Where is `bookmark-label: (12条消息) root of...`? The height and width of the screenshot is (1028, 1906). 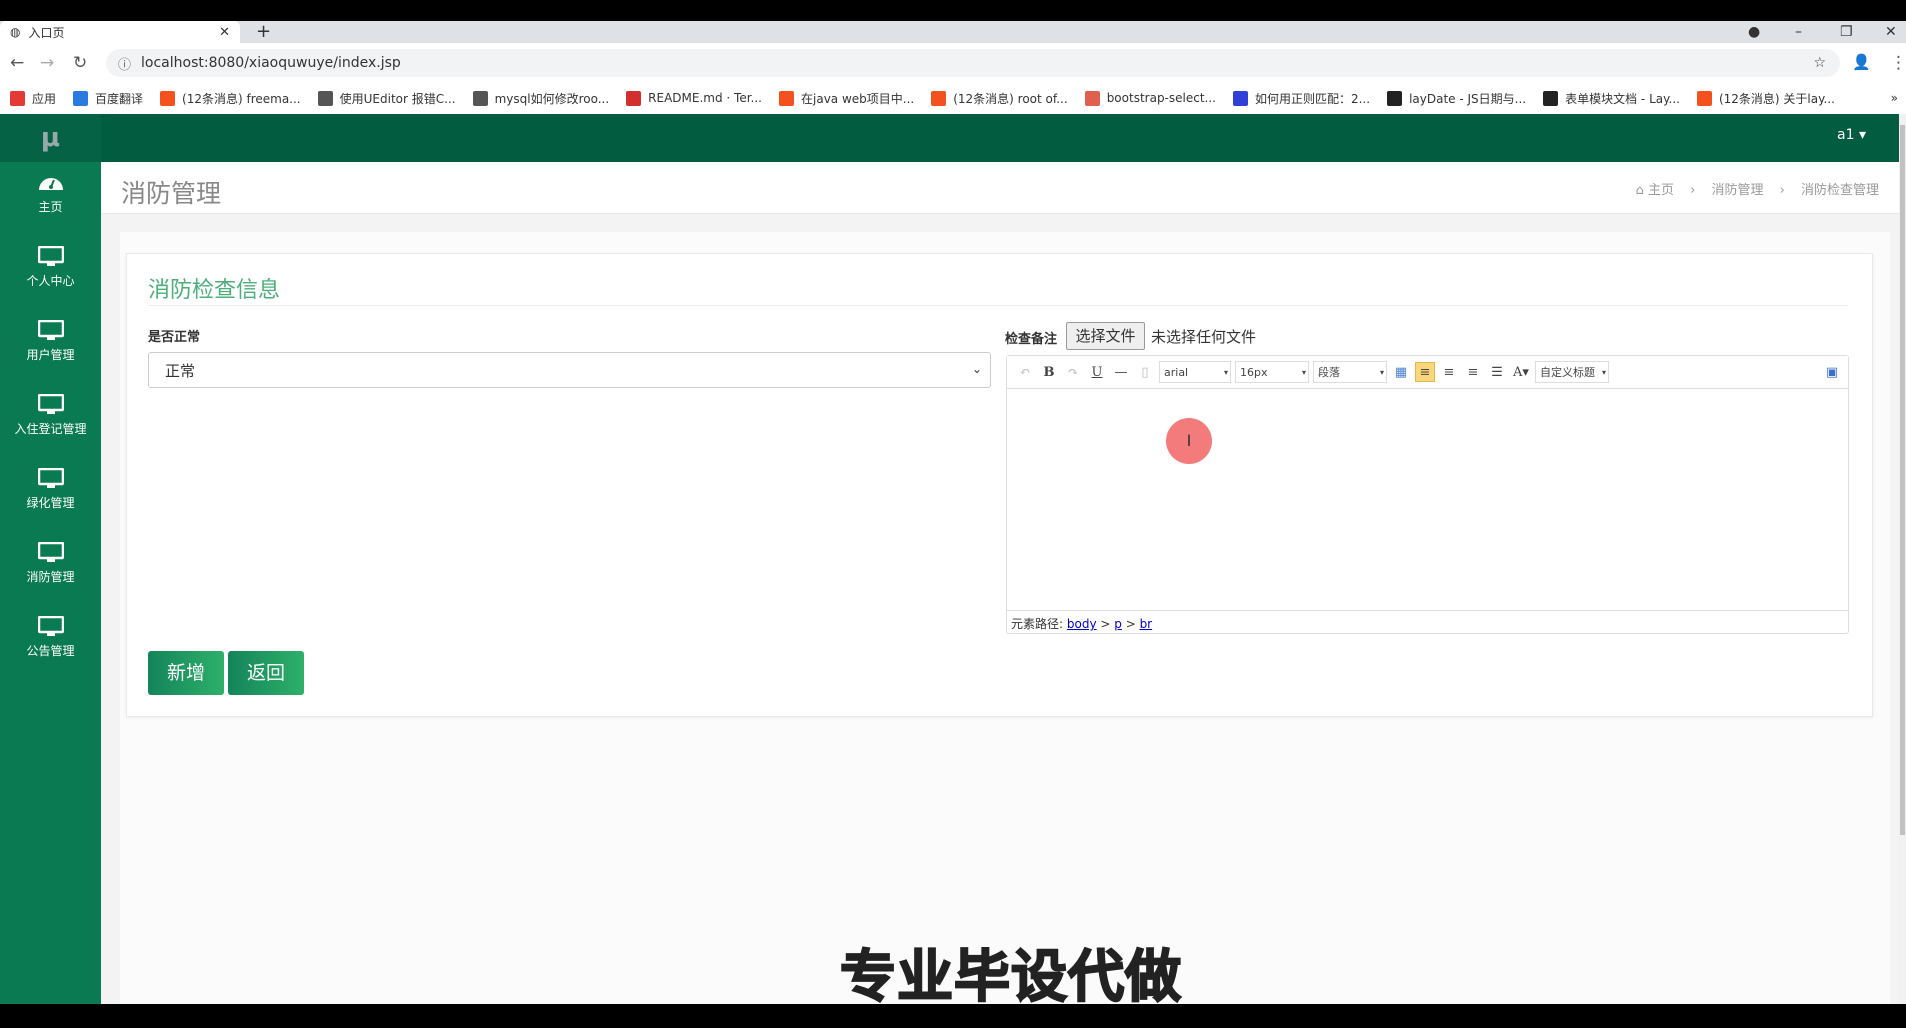
bookmark-label: (12条消息) root of... is located at coordinates (1010, 98).